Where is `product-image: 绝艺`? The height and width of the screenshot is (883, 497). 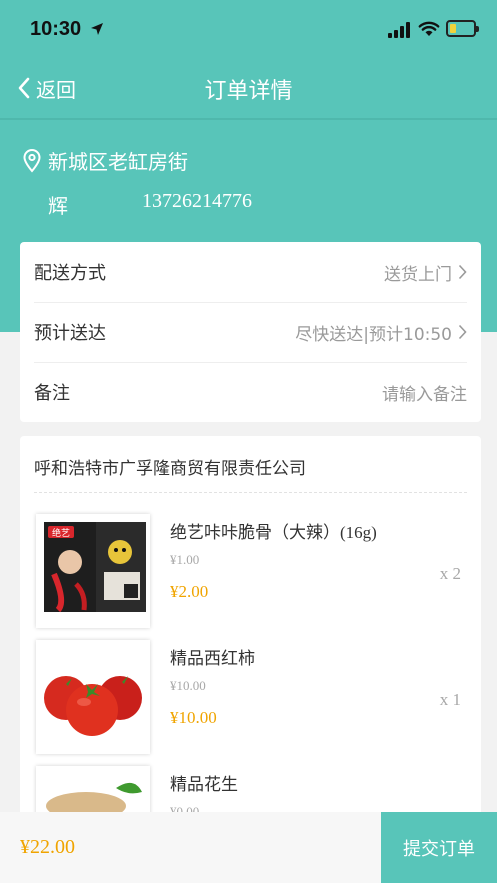
product-image: 绝艺 is located at coordinates (93, 571).